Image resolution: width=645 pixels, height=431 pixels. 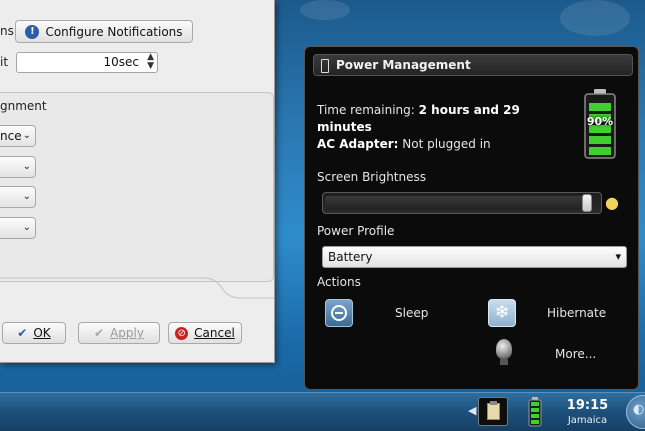 I want to click on time-remaining-value: 2 hours and 29, so click(x=469, y=110).